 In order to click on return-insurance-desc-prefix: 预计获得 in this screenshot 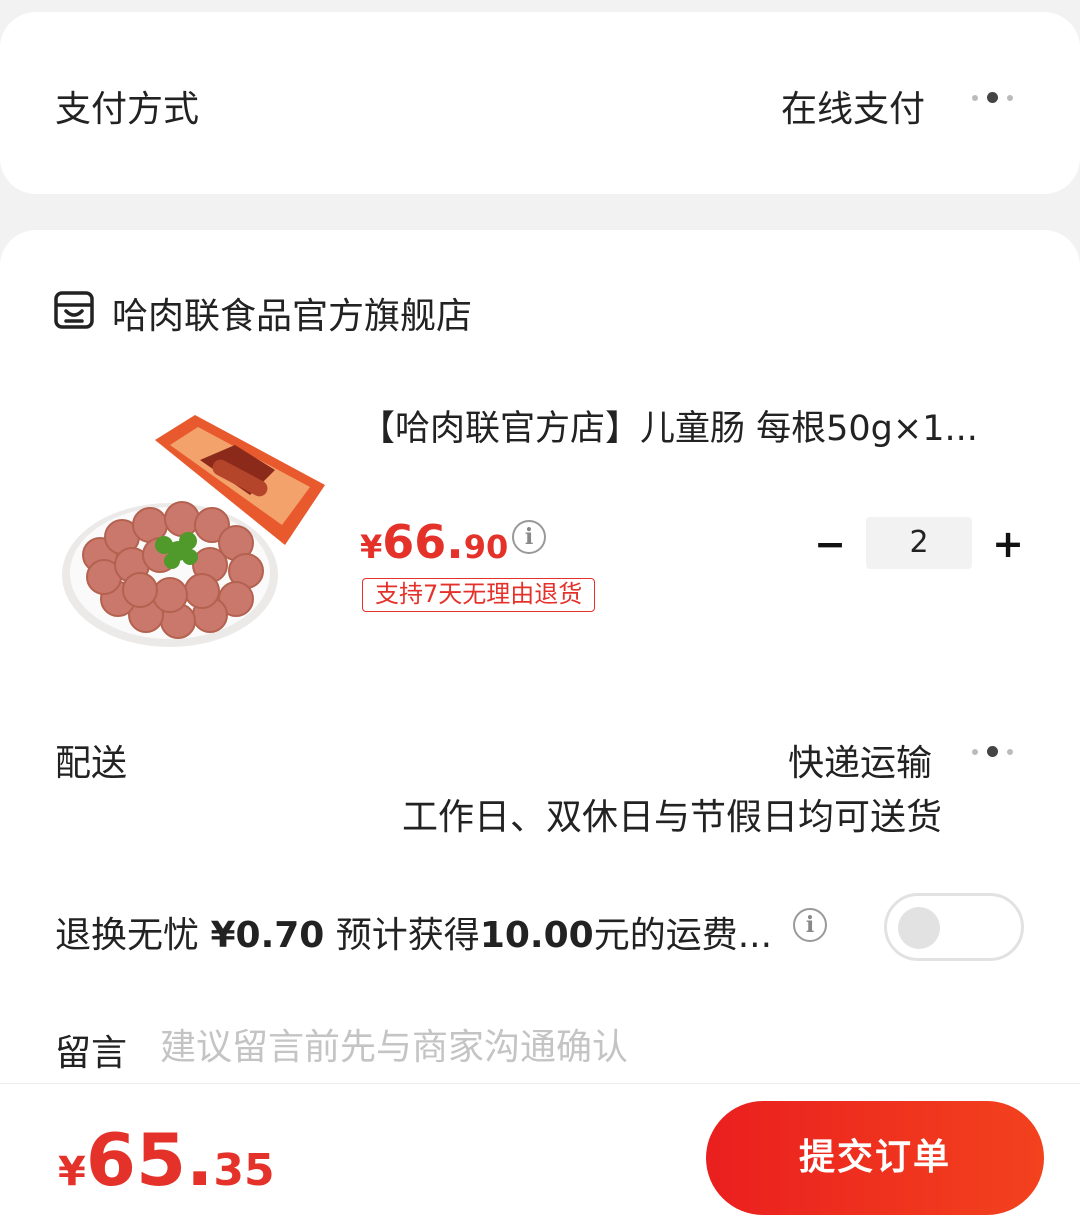, I will do `click(407, 935)`.